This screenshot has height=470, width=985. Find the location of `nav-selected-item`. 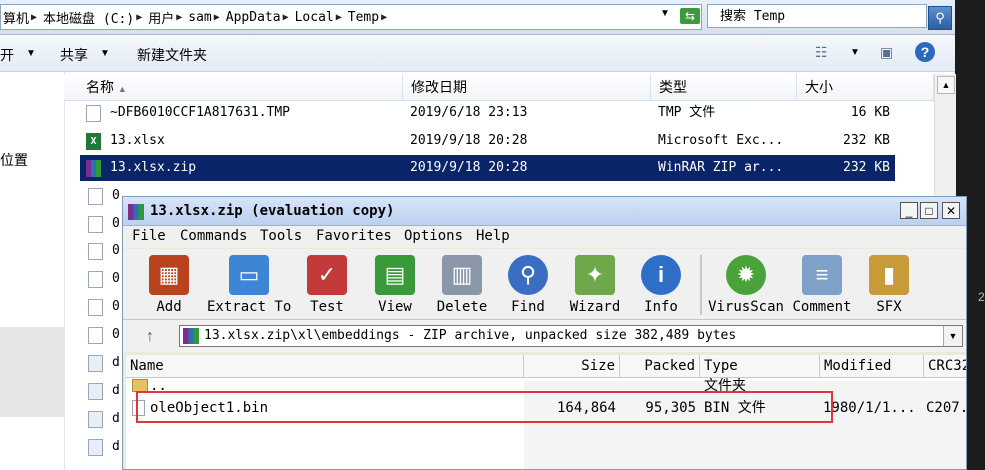

nav-selected-item is located at coordinates (32, 372).